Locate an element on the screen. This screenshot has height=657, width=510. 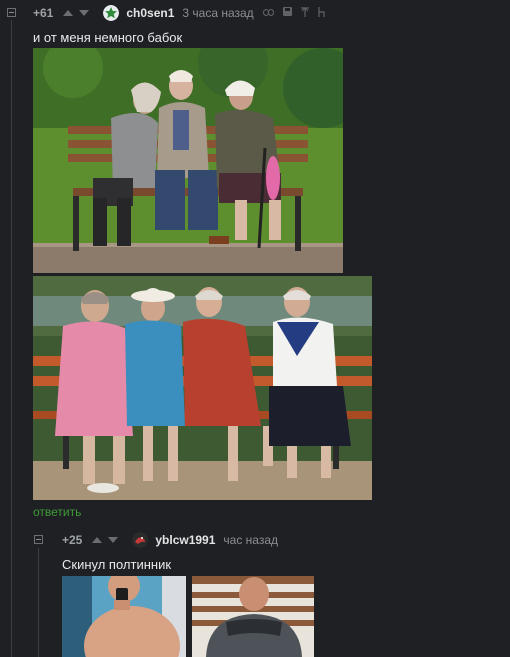
comment-header: +25 yblcw1991 час назад is located at coordinates (170, 540).